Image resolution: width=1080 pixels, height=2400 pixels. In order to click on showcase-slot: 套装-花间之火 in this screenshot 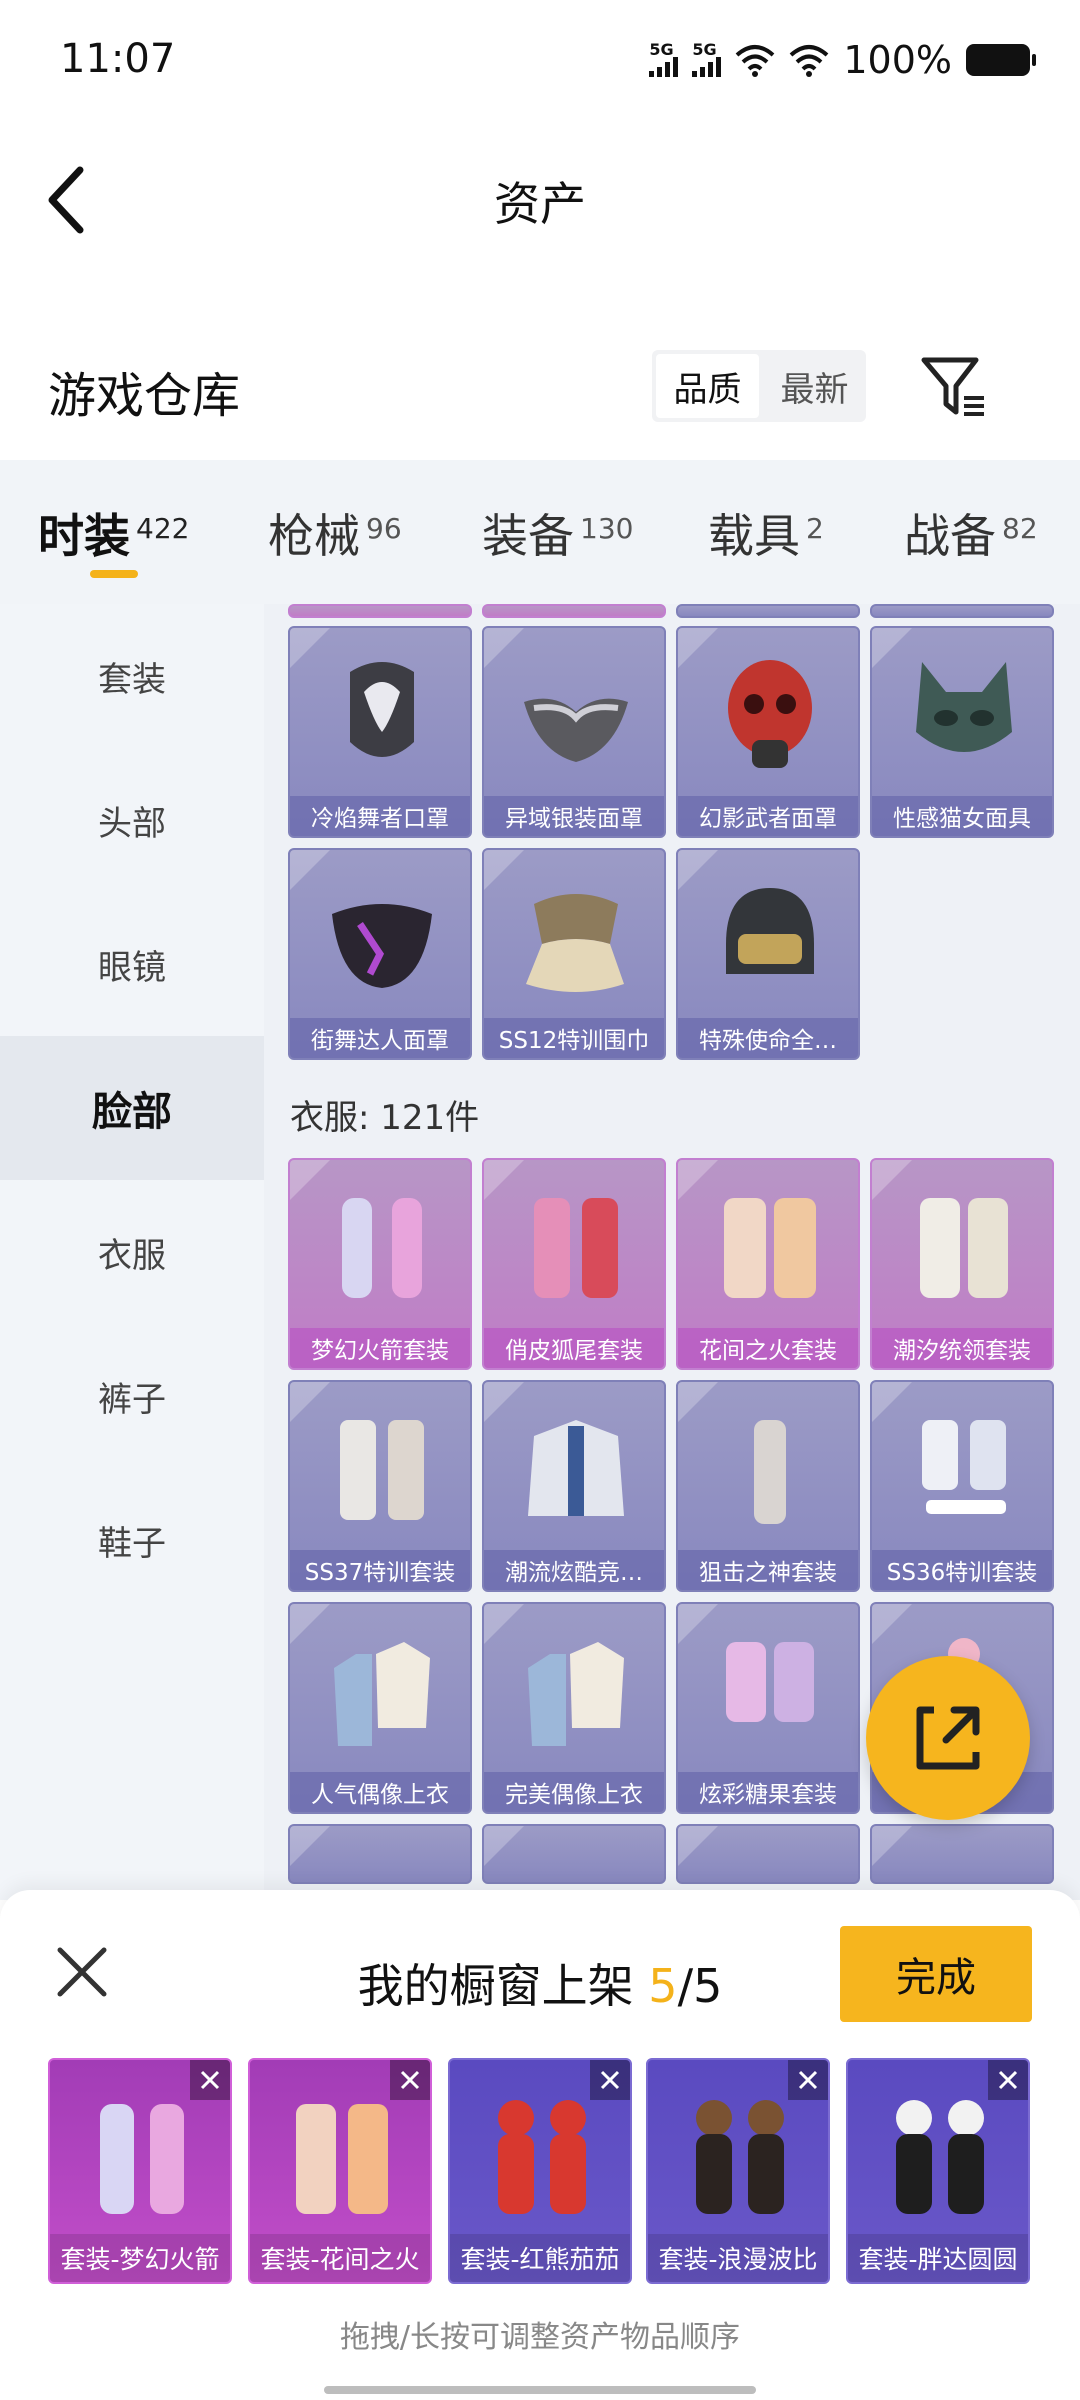, I will do `click(340, 2171)`.